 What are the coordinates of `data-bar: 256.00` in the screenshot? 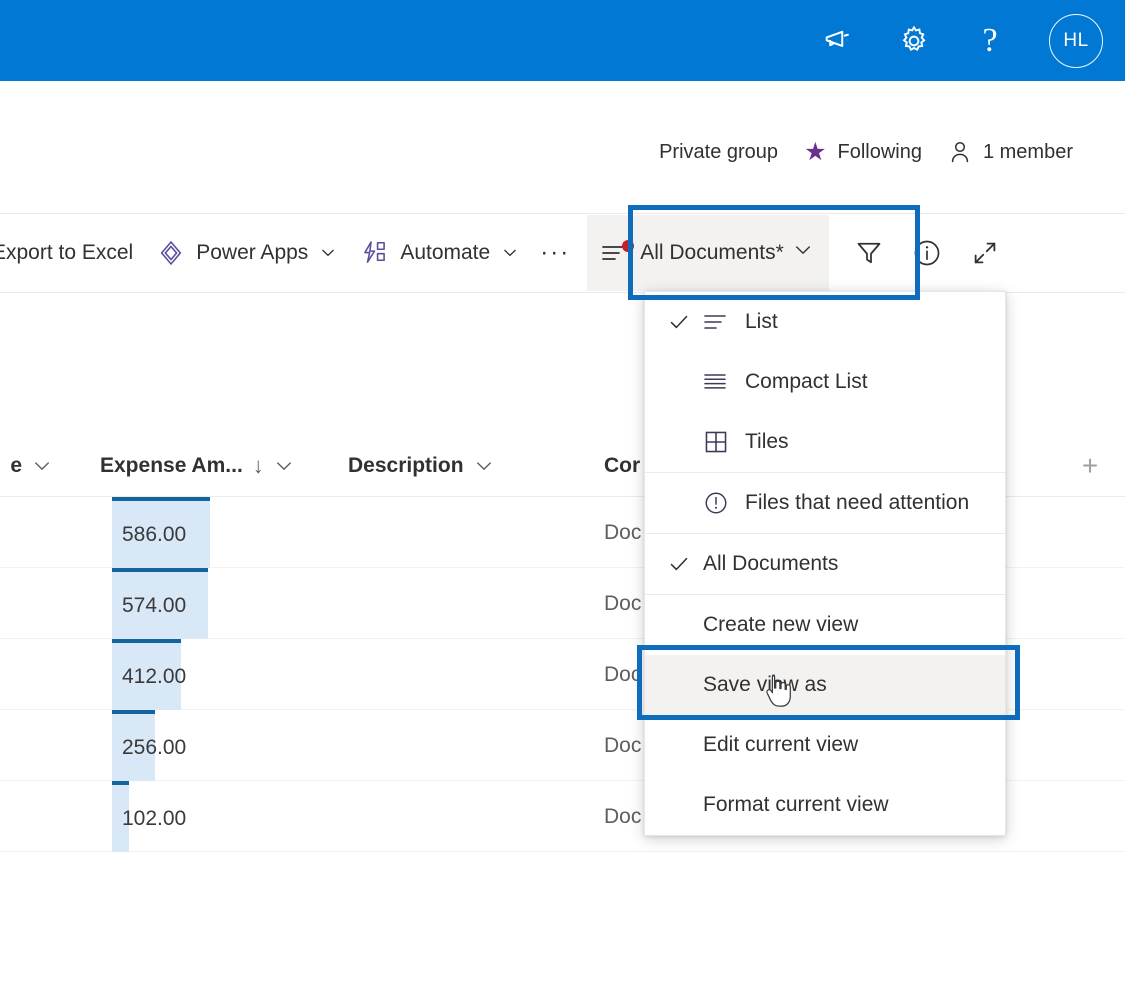 It's located at (149, 745).